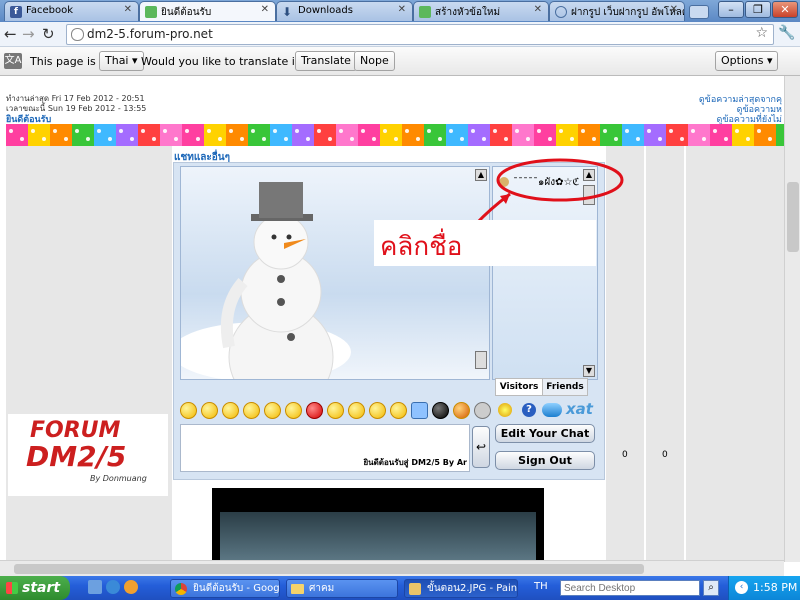 Image resolution: width=800 pixels, height=600 pixels. I want to click on edit-chat-button: Edit Your Chat, so click(545, 433).